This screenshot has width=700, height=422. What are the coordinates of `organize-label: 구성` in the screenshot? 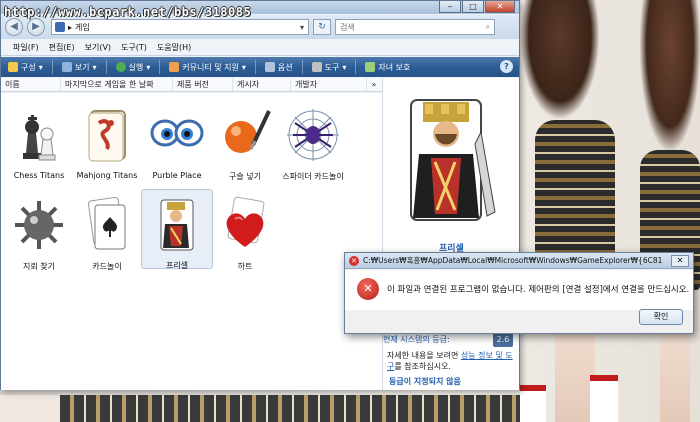 It's located at (28, 67).